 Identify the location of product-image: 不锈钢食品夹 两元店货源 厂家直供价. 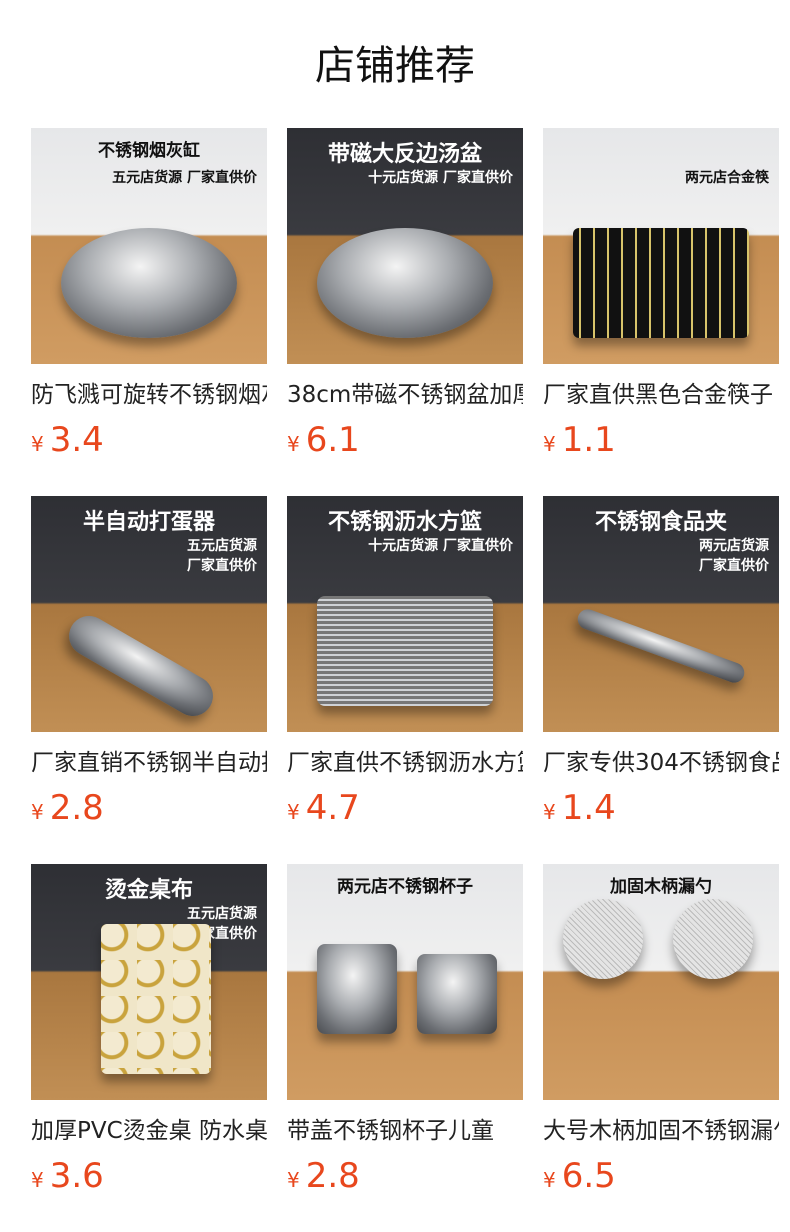
(661, 614).